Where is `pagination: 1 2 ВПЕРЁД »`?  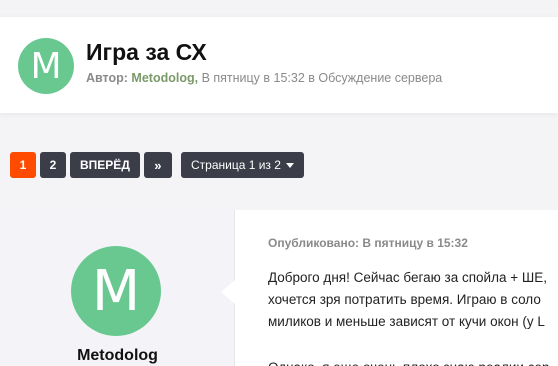
pagination: 1 2 ВПЕРЁД » is located at coordinates (91, 165).